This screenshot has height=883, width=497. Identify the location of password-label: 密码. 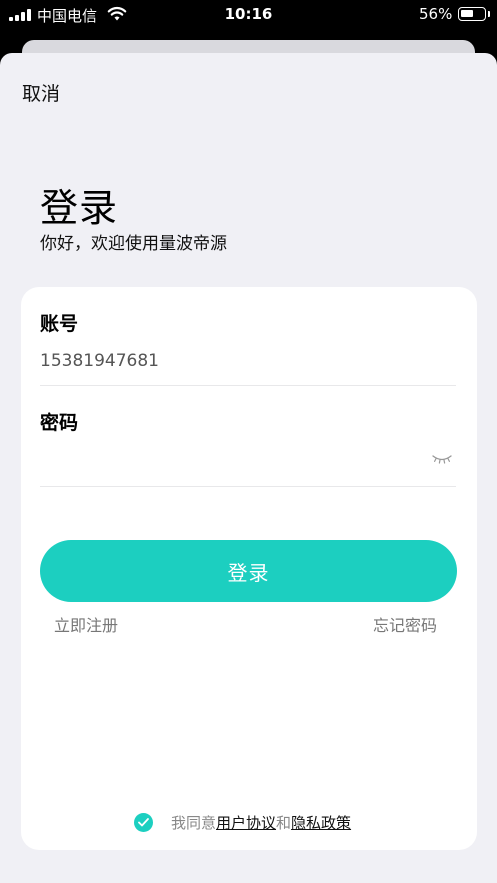
(59, 423).